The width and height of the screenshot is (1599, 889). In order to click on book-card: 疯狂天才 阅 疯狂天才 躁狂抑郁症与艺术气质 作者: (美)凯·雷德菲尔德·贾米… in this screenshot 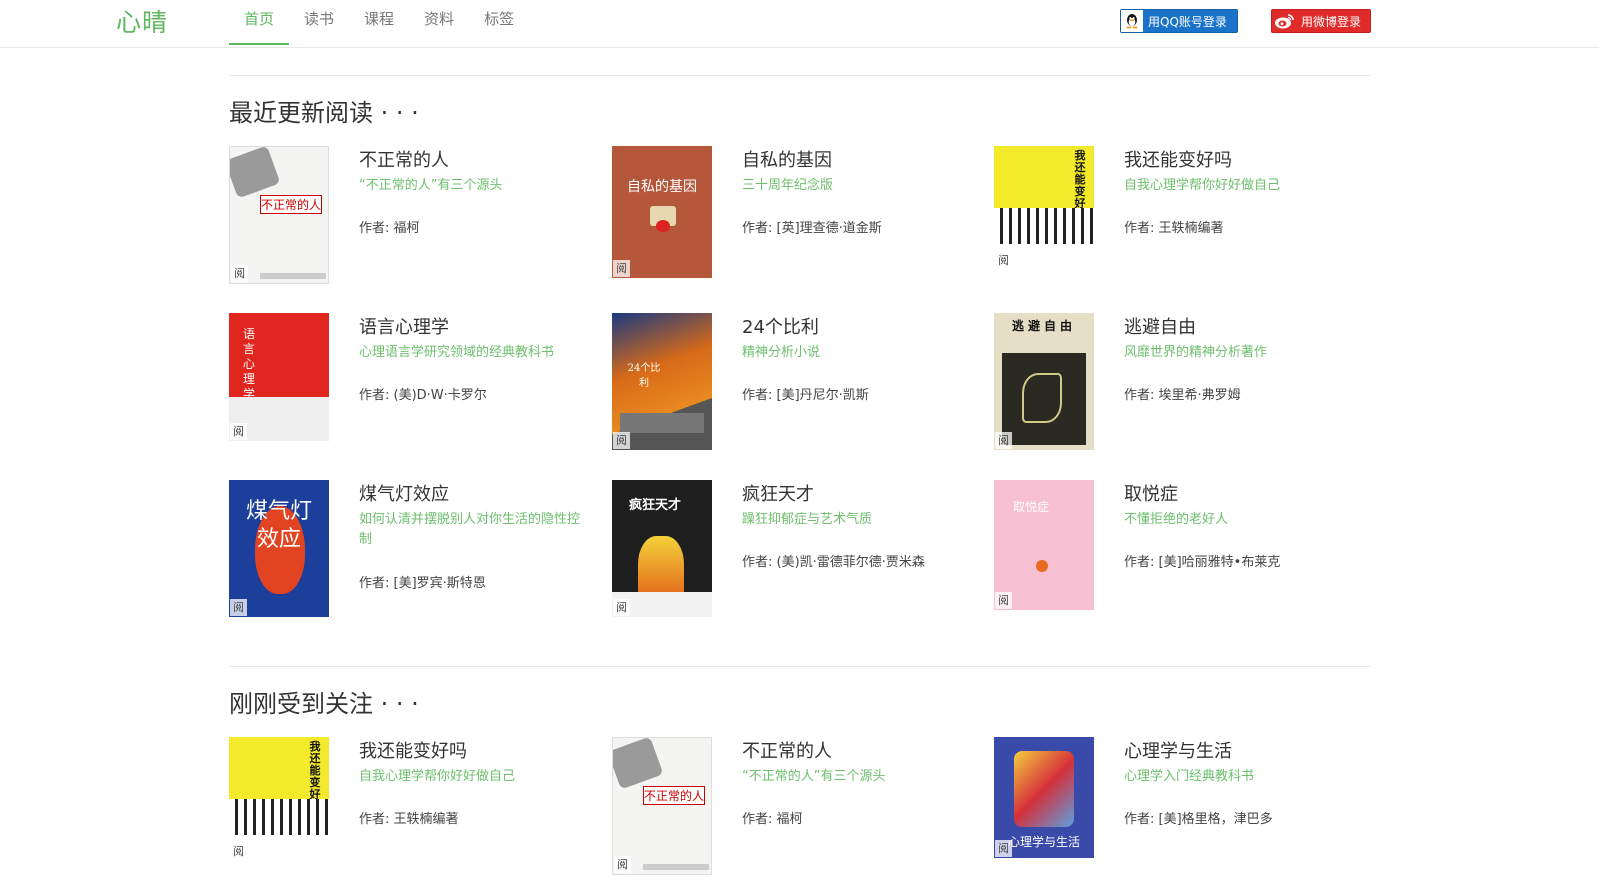, I will do `click(797, 550)`.